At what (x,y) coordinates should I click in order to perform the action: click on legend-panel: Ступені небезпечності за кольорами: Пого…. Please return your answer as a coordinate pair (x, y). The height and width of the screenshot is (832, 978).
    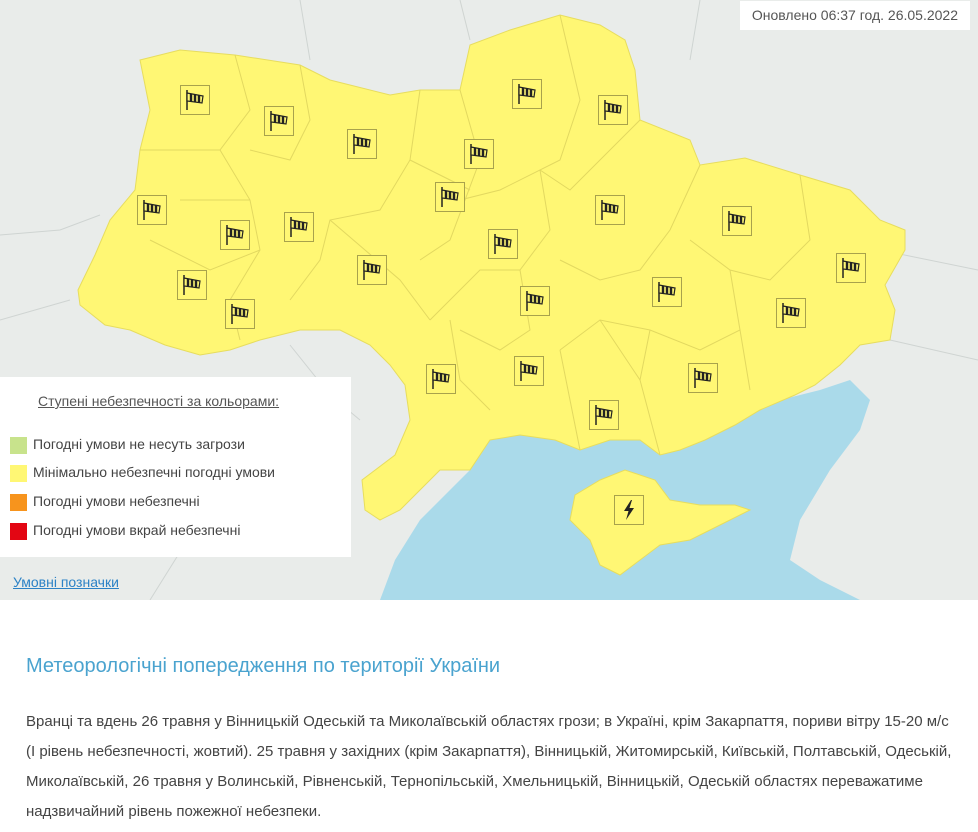
    Looking at the image, I should click on (175, 467).